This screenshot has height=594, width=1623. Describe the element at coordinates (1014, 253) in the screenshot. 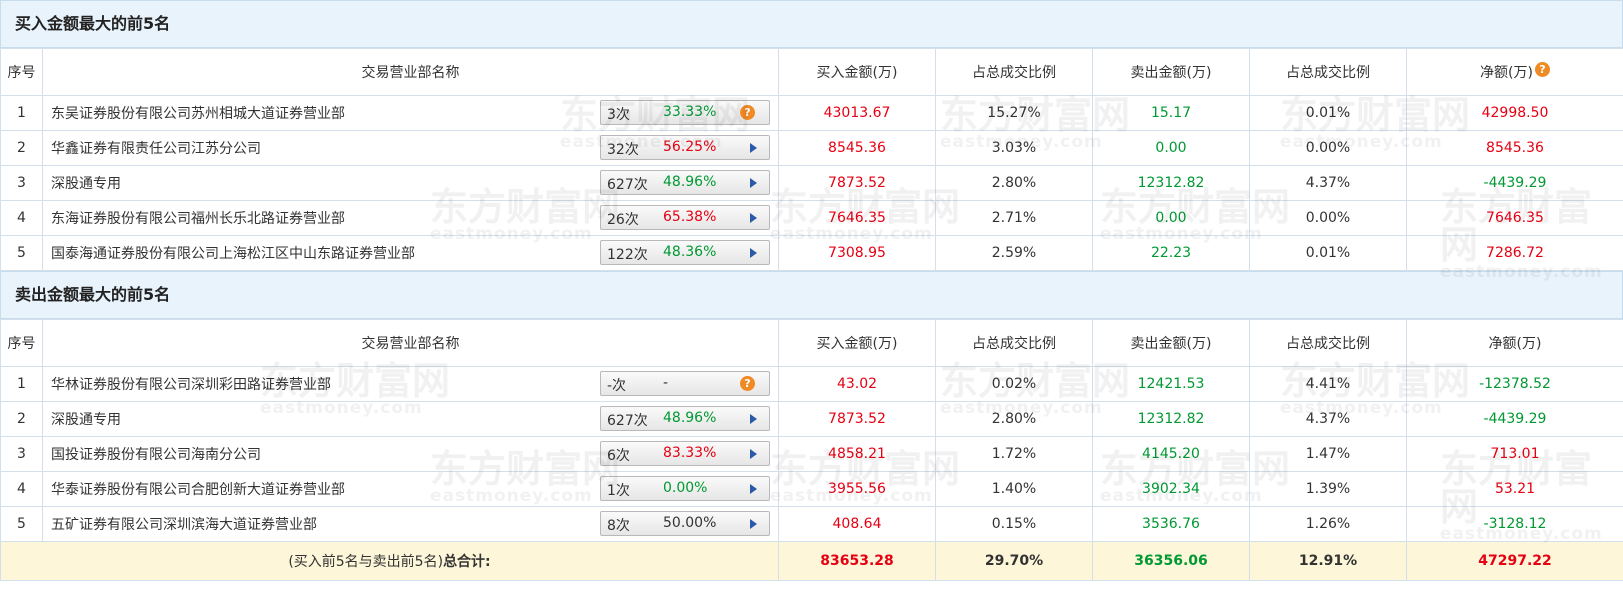

I see `row-buy-ratio: 2.59%` at that location.